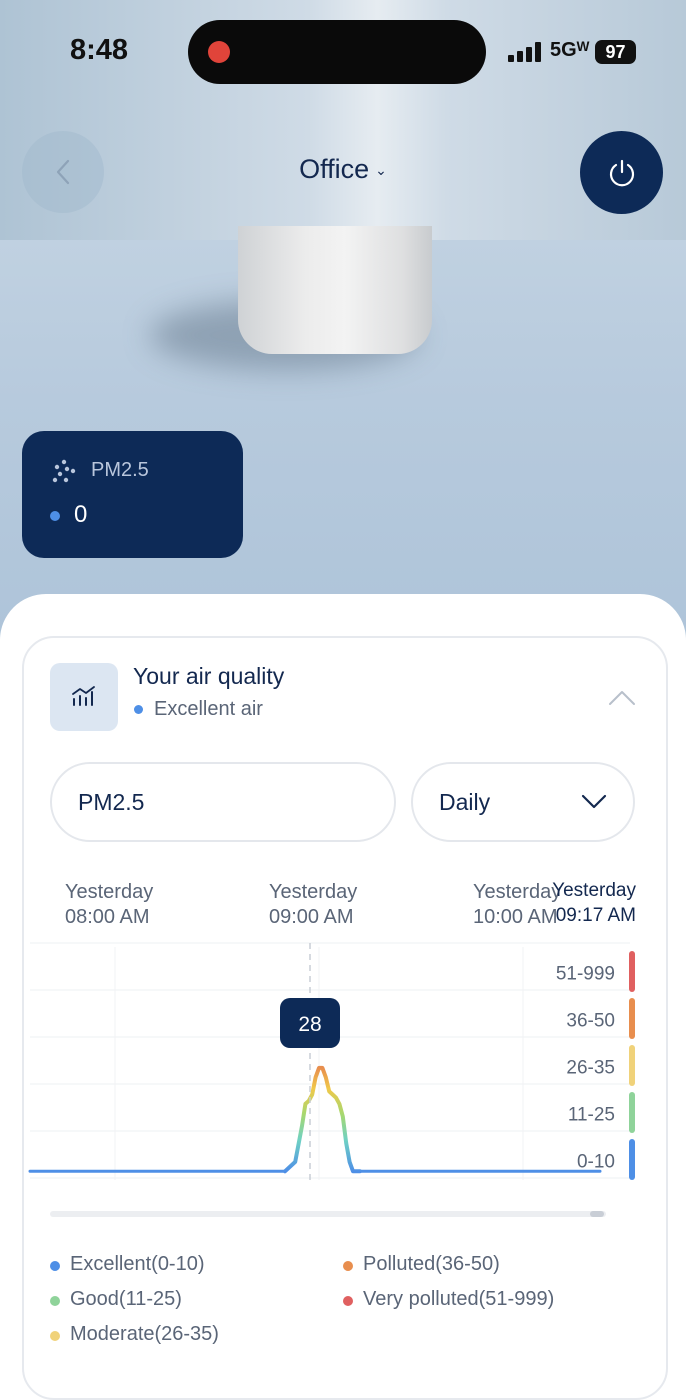  What do you see at coordinates (208, 709) in the screenshot?
I see `air-quality-status: Excellent air` at bounding box center [208, 709].